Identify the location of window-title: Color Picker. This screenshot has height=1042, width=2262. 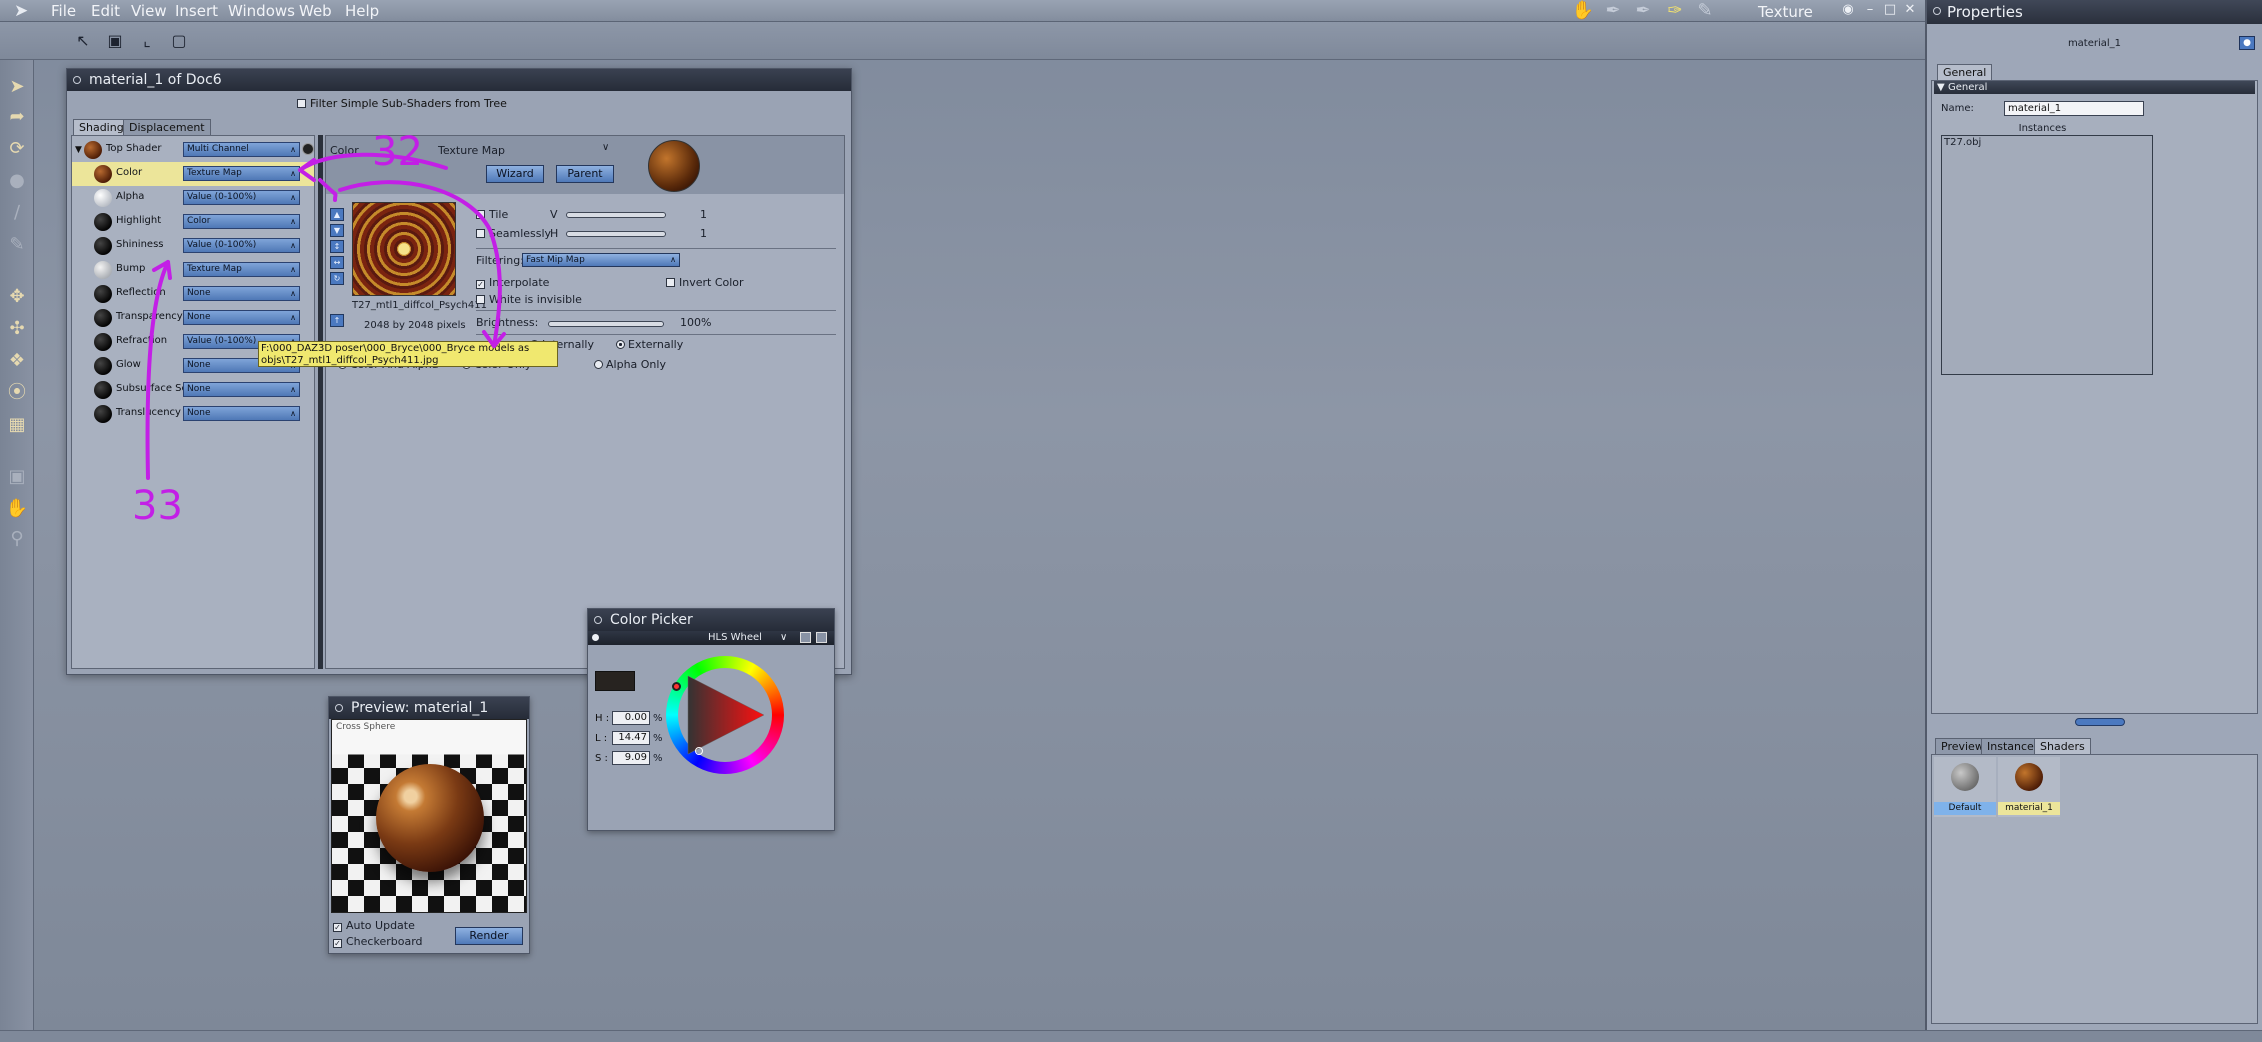
(711, 620).